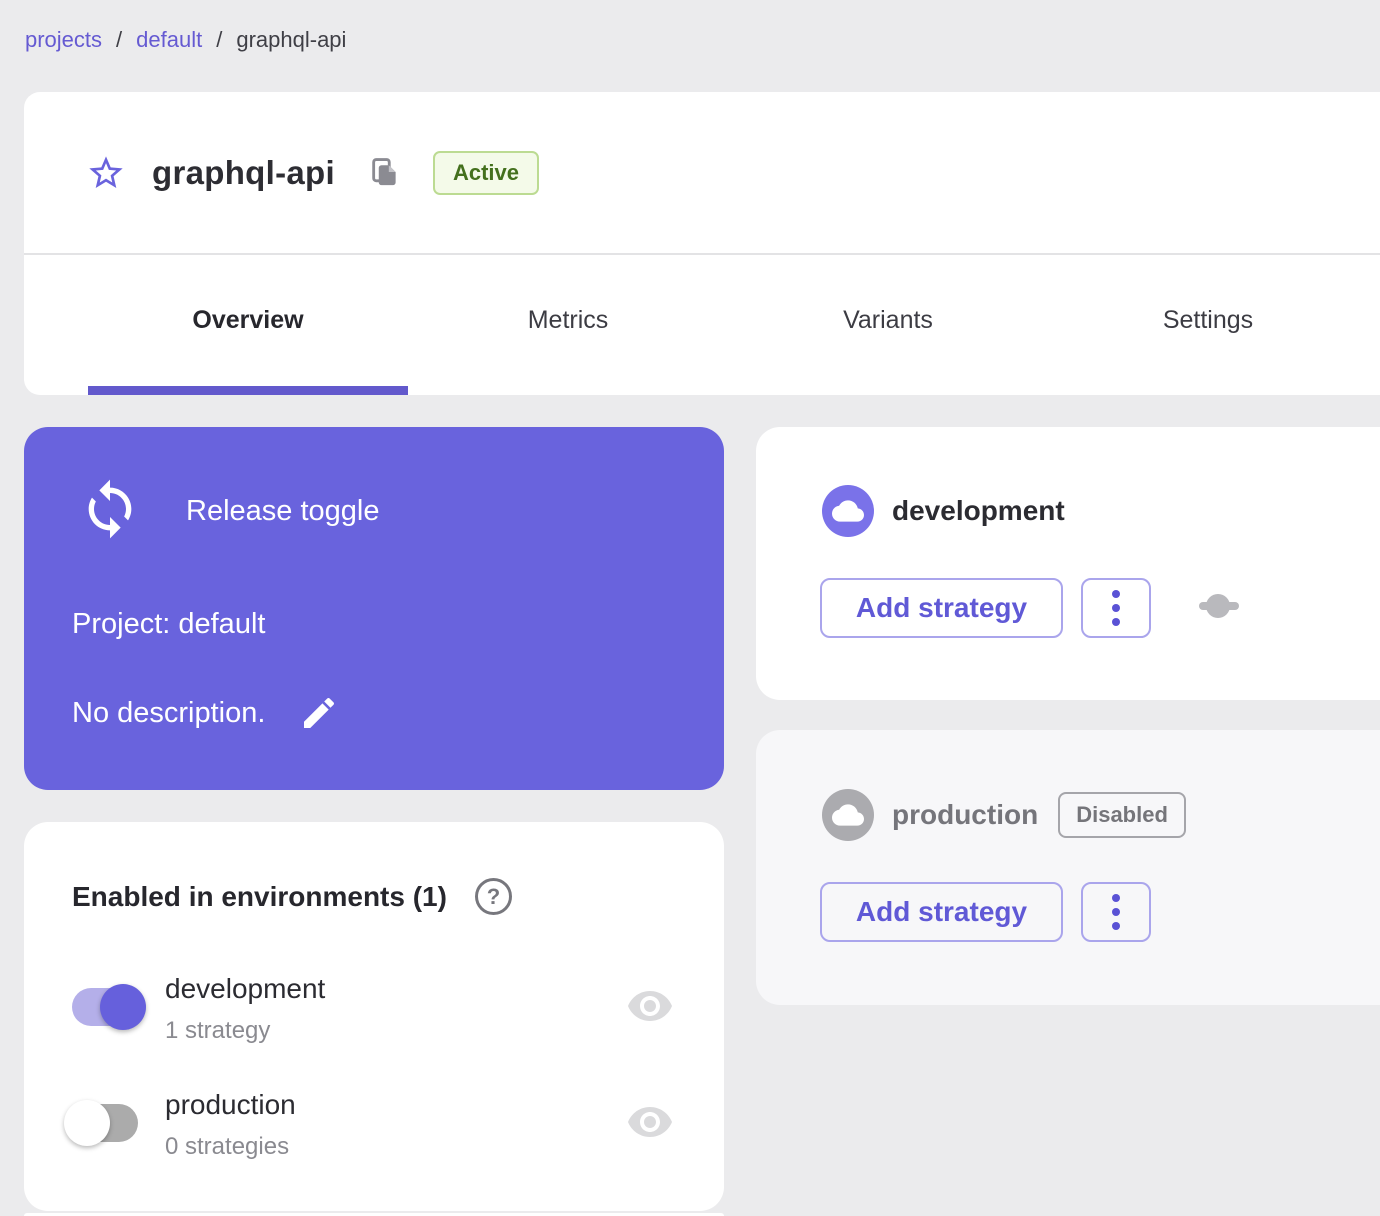  Describe the element at coordinates (1068, 563) in the screenshot. I see `environment-card-development: development Add strategy` at that location.